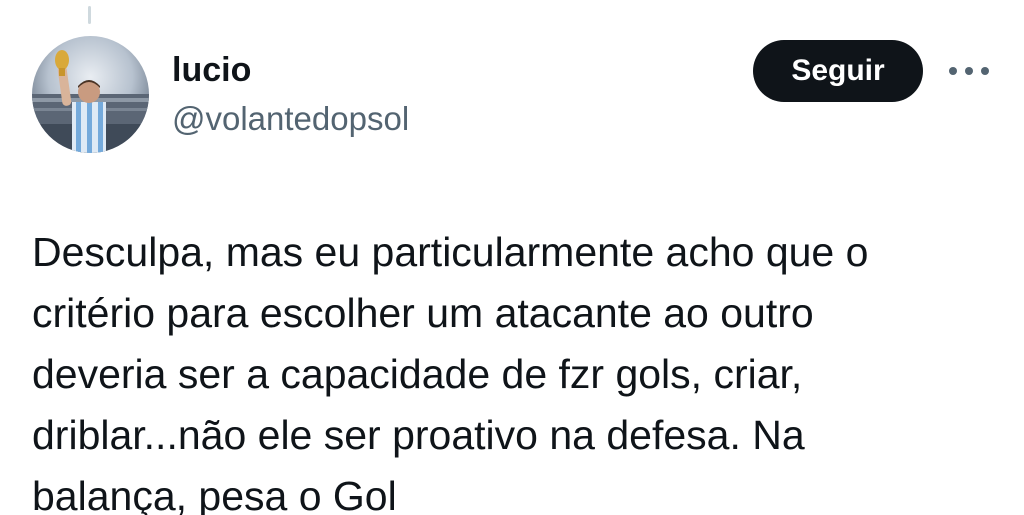 The width and height of the screenshot is (1024, 515). Describe the element at coordinates (211, 70) in the screenshot. I see `author-display-name: lucio` at that location.